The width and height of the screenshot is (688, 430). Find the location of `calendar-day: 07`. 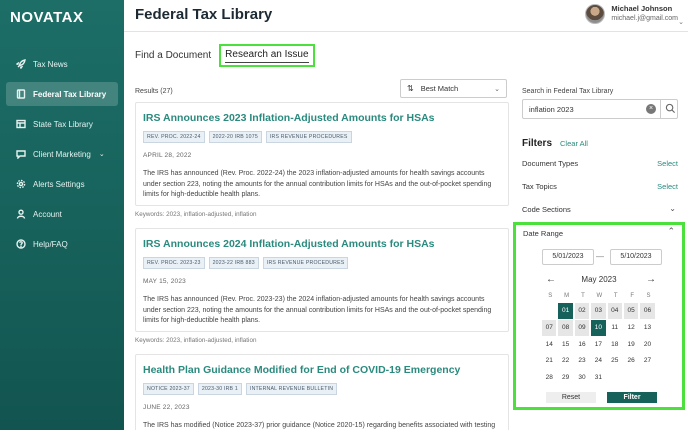

calendar-day: 07 is located at coordinates (549, 327).